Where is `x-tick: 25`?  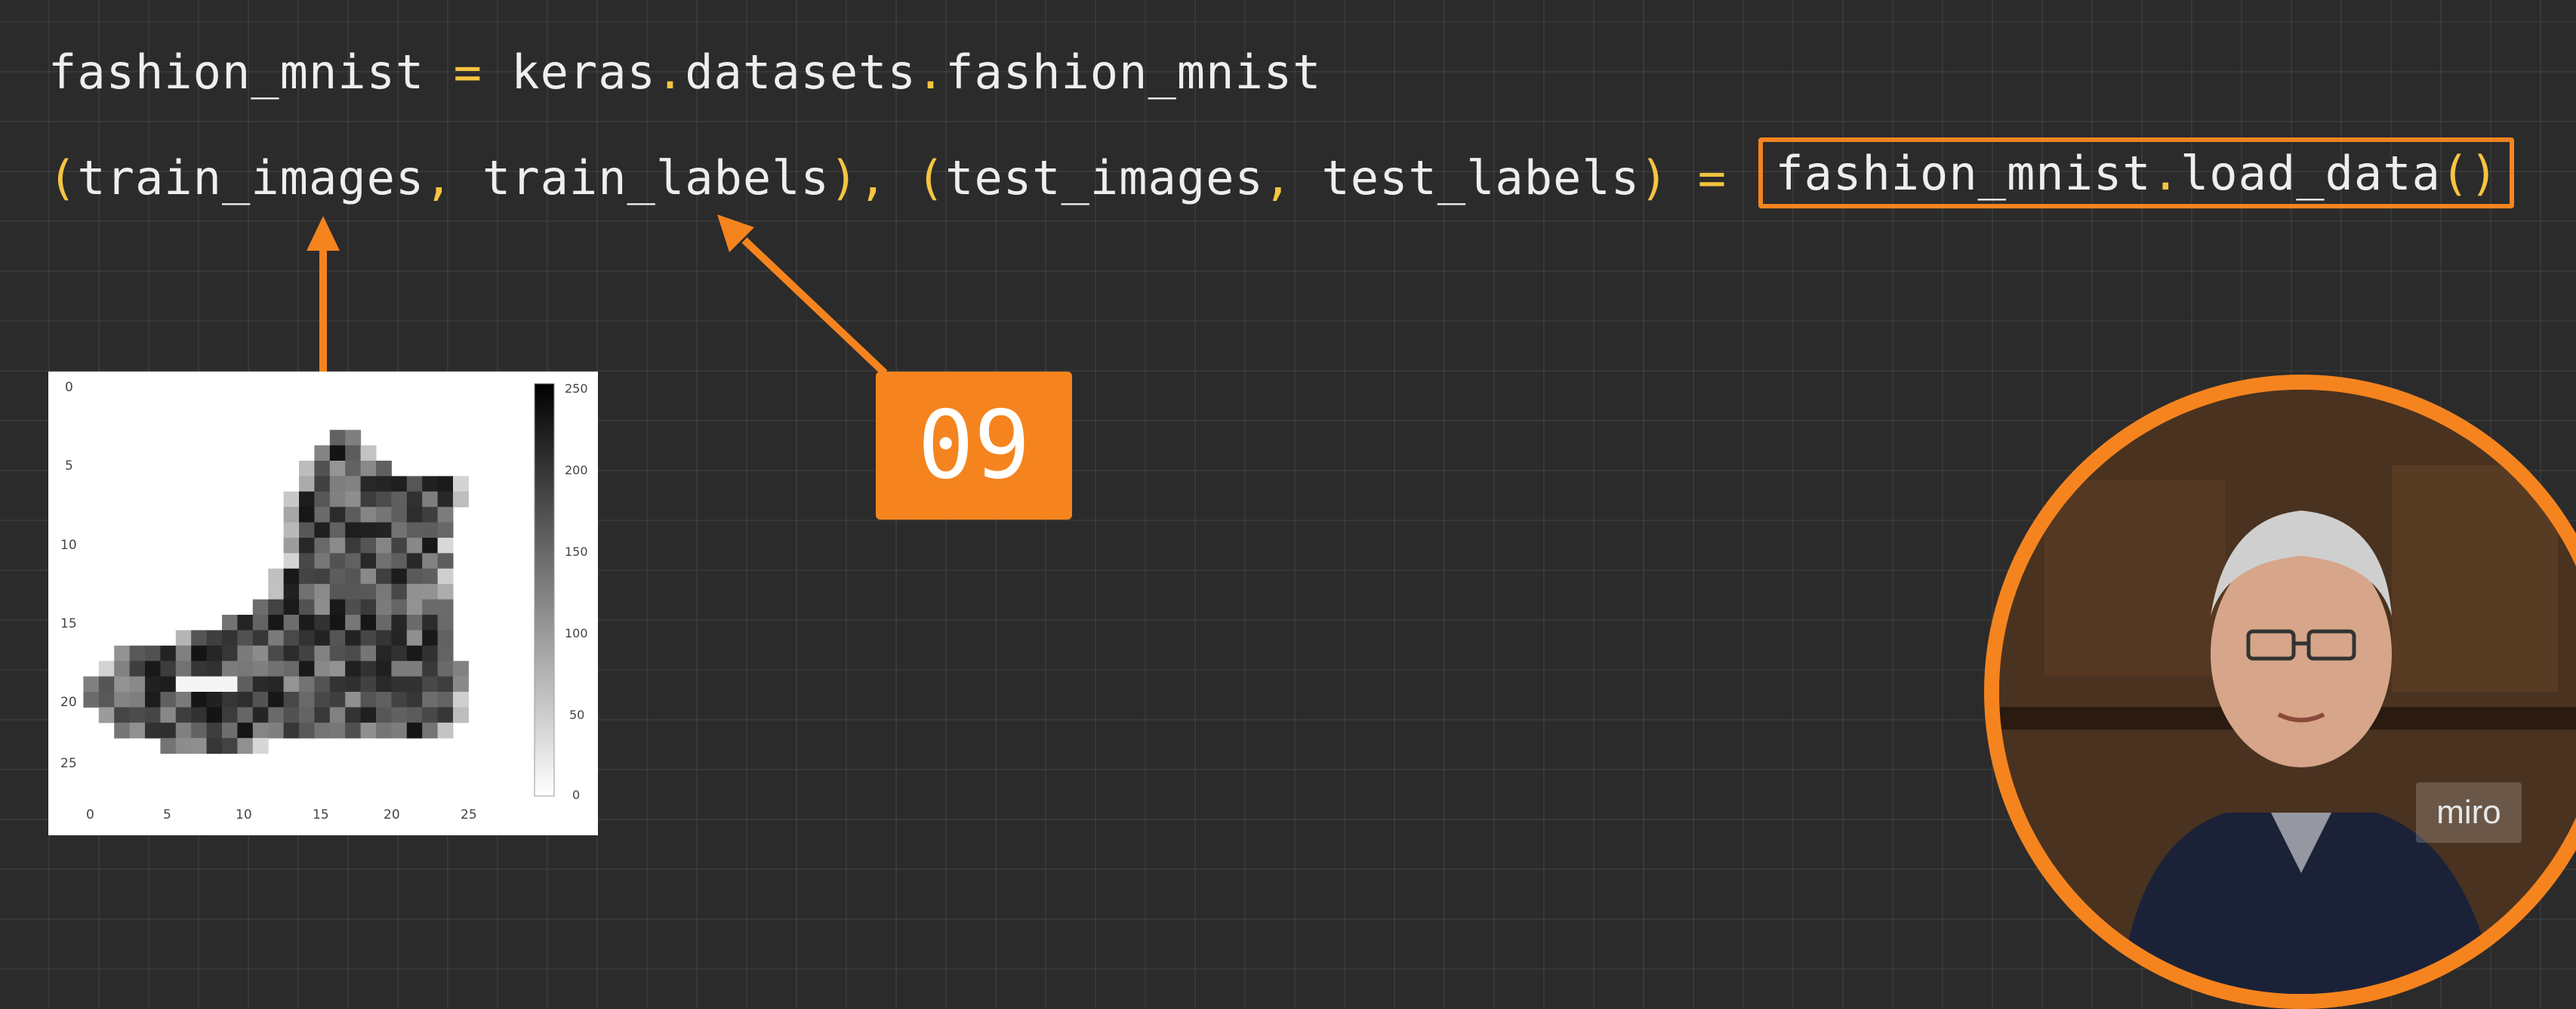
x-tick: 25 is located at coordinates (469, 814).